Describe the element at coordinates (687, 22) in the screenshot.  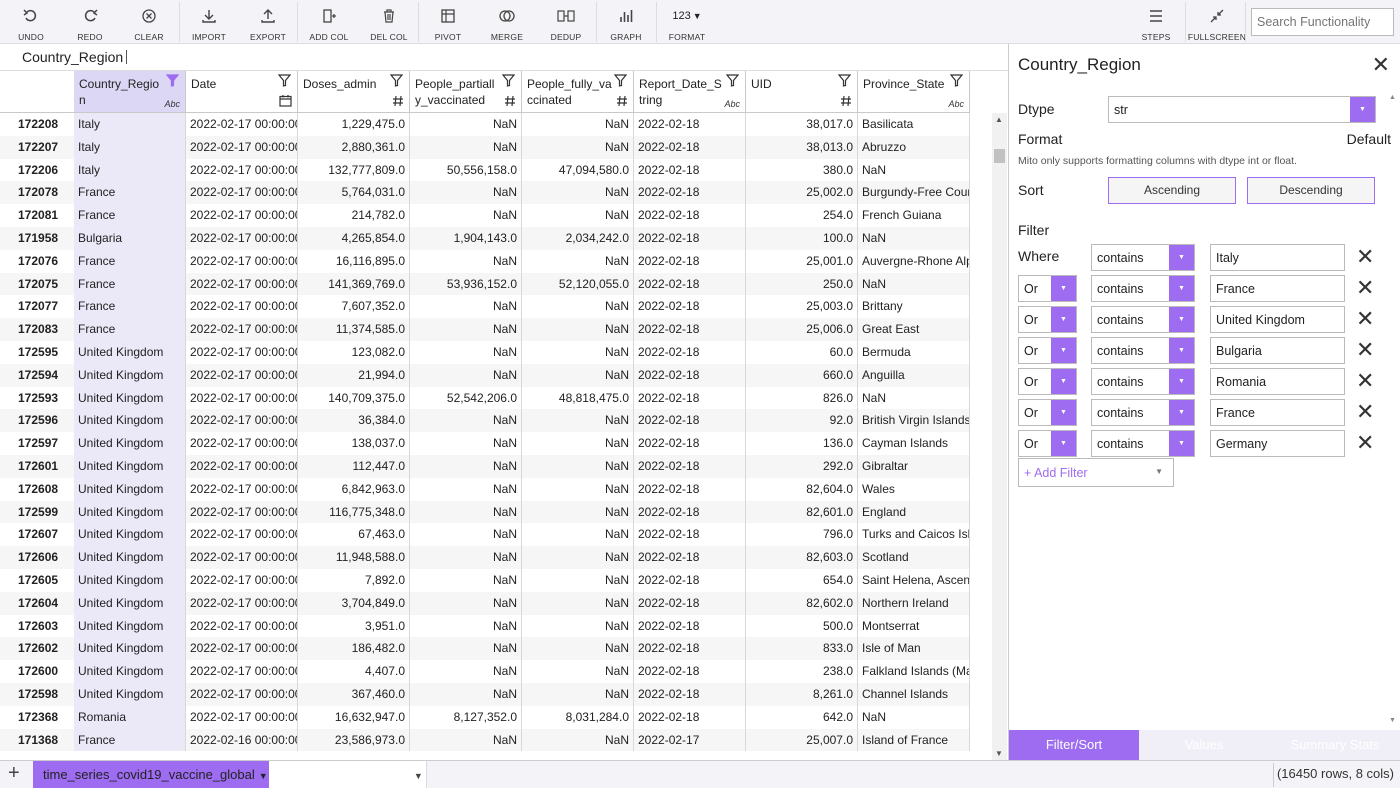
I see `format-button: 123 ▼ FORMAT` at that location.